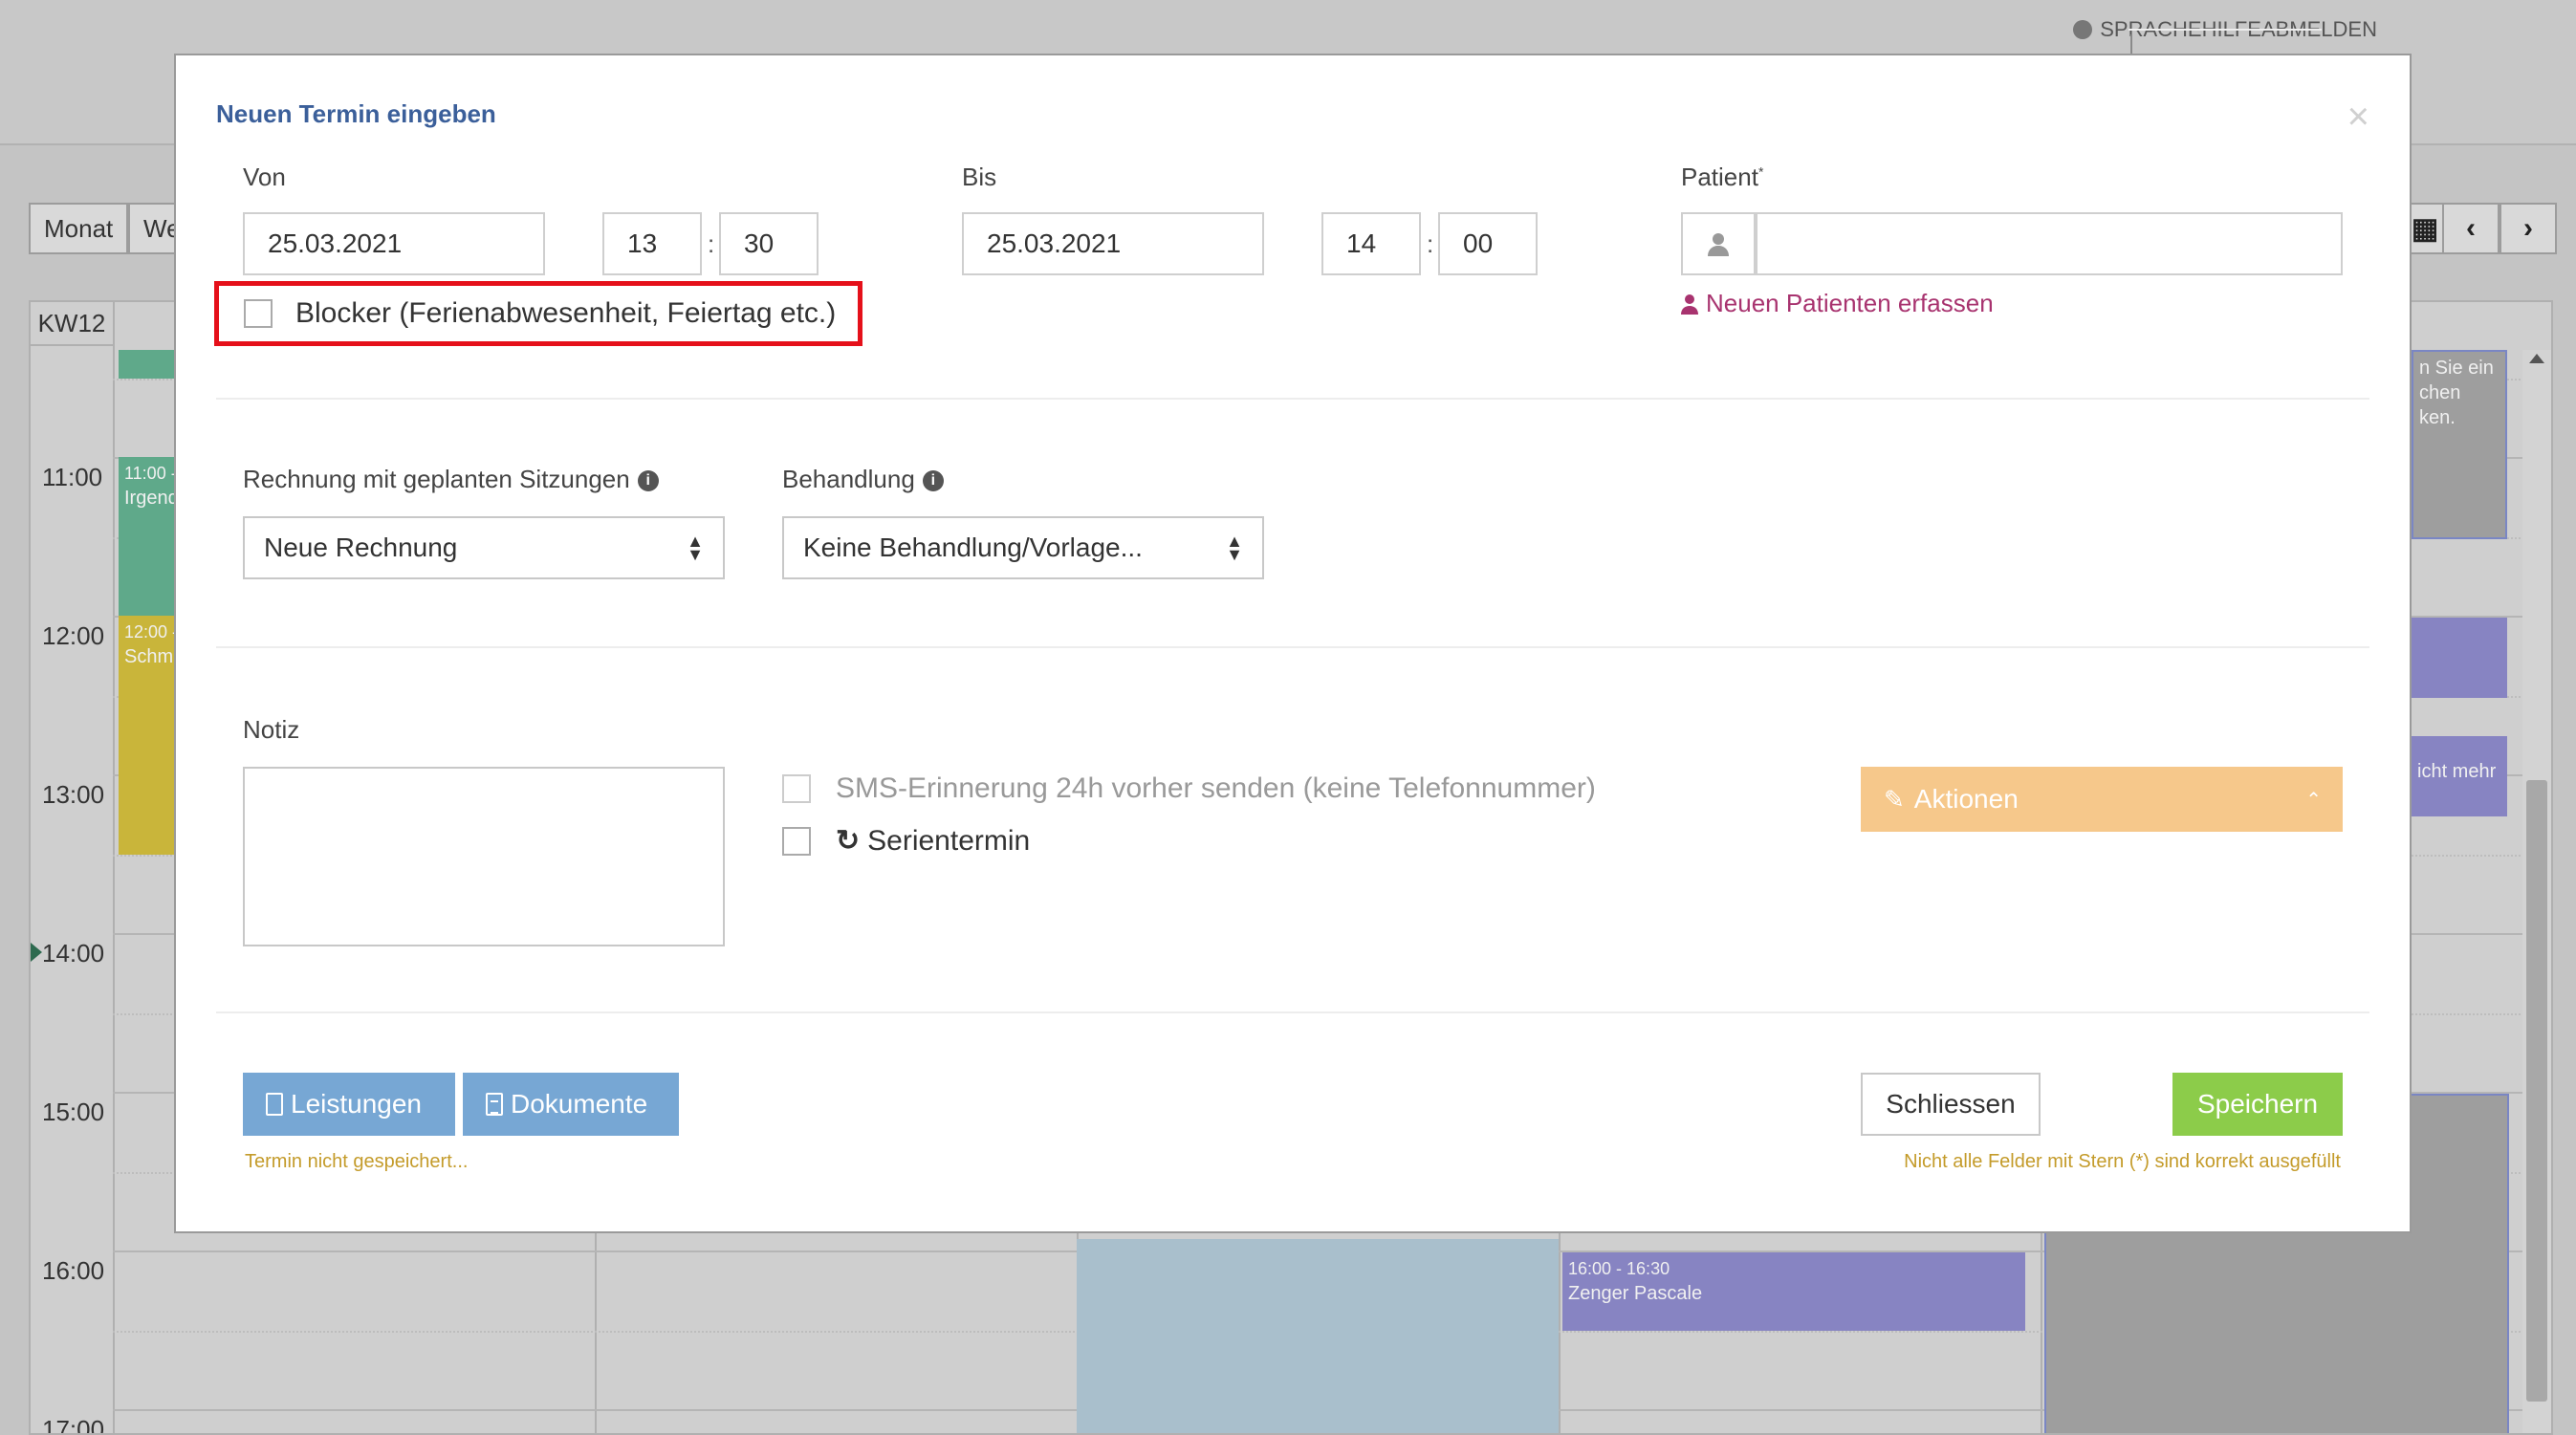  What do you see at coordinates (274, 1104) in the screenshot?
I see `file-icon` at bounding box center [274, 1104].